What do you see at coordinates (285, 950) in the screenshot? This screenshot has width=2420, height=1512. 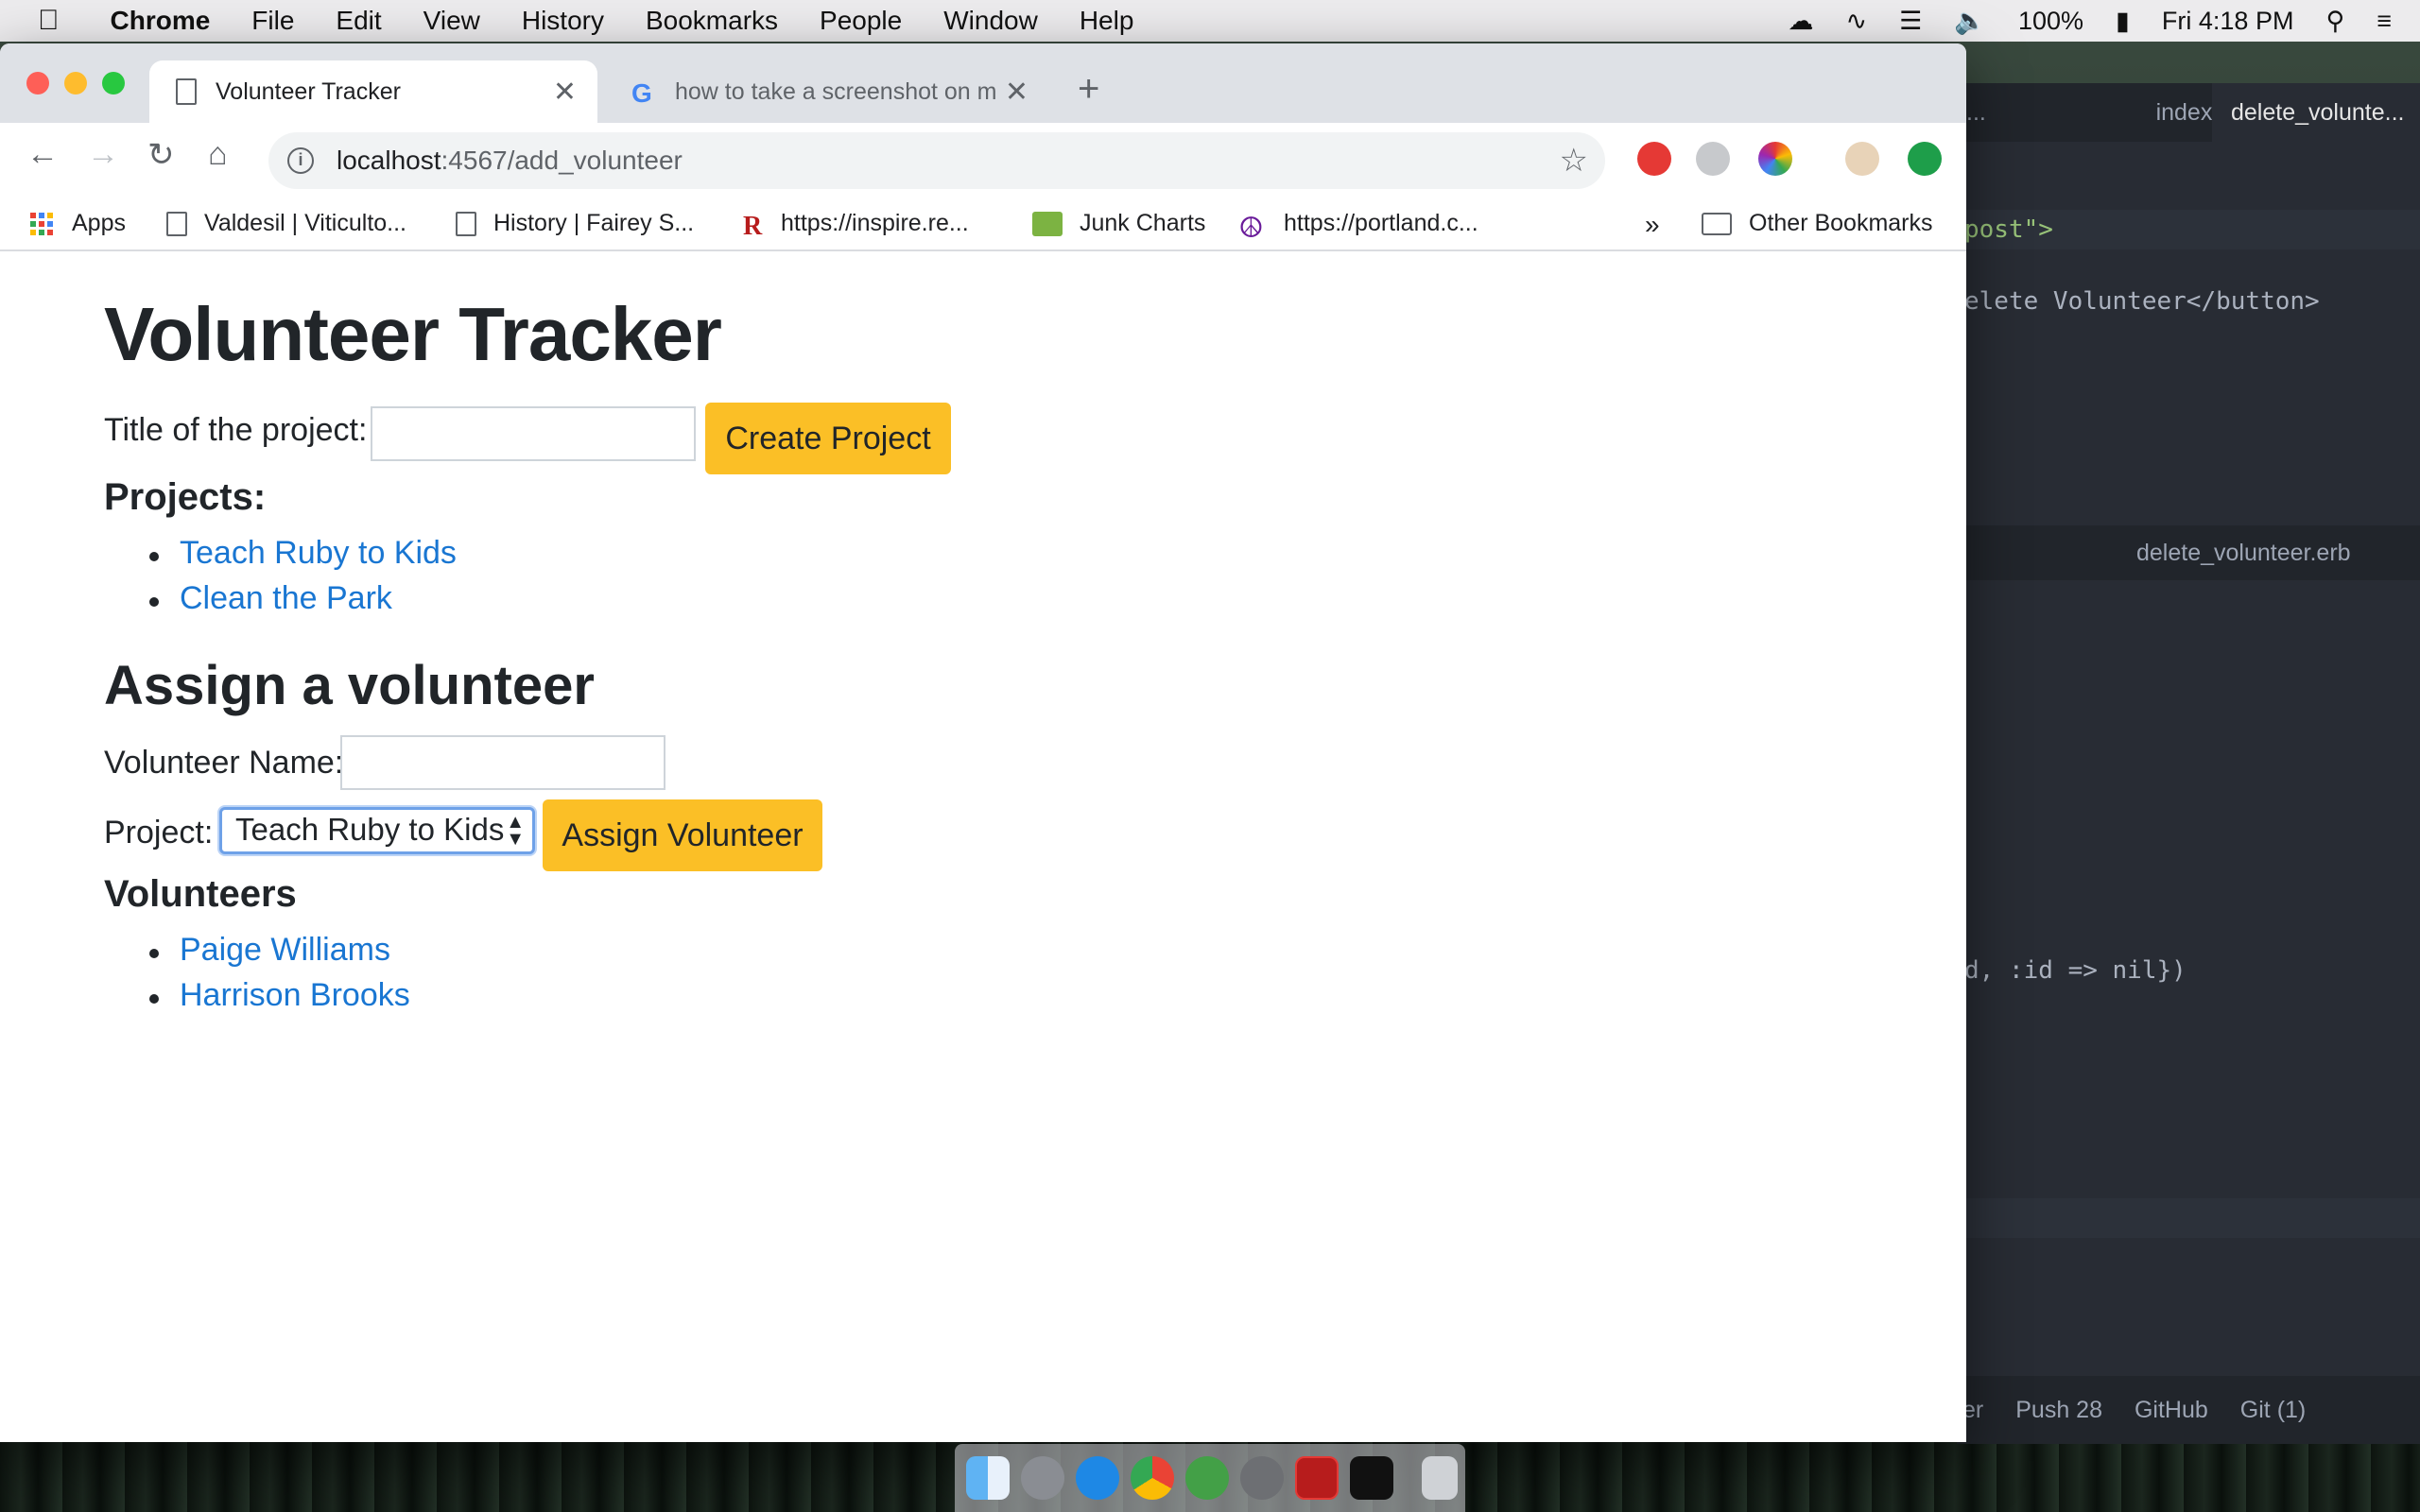 I see `volunteer-link-paige: Paige Williams` at bounding box center [285, 950].